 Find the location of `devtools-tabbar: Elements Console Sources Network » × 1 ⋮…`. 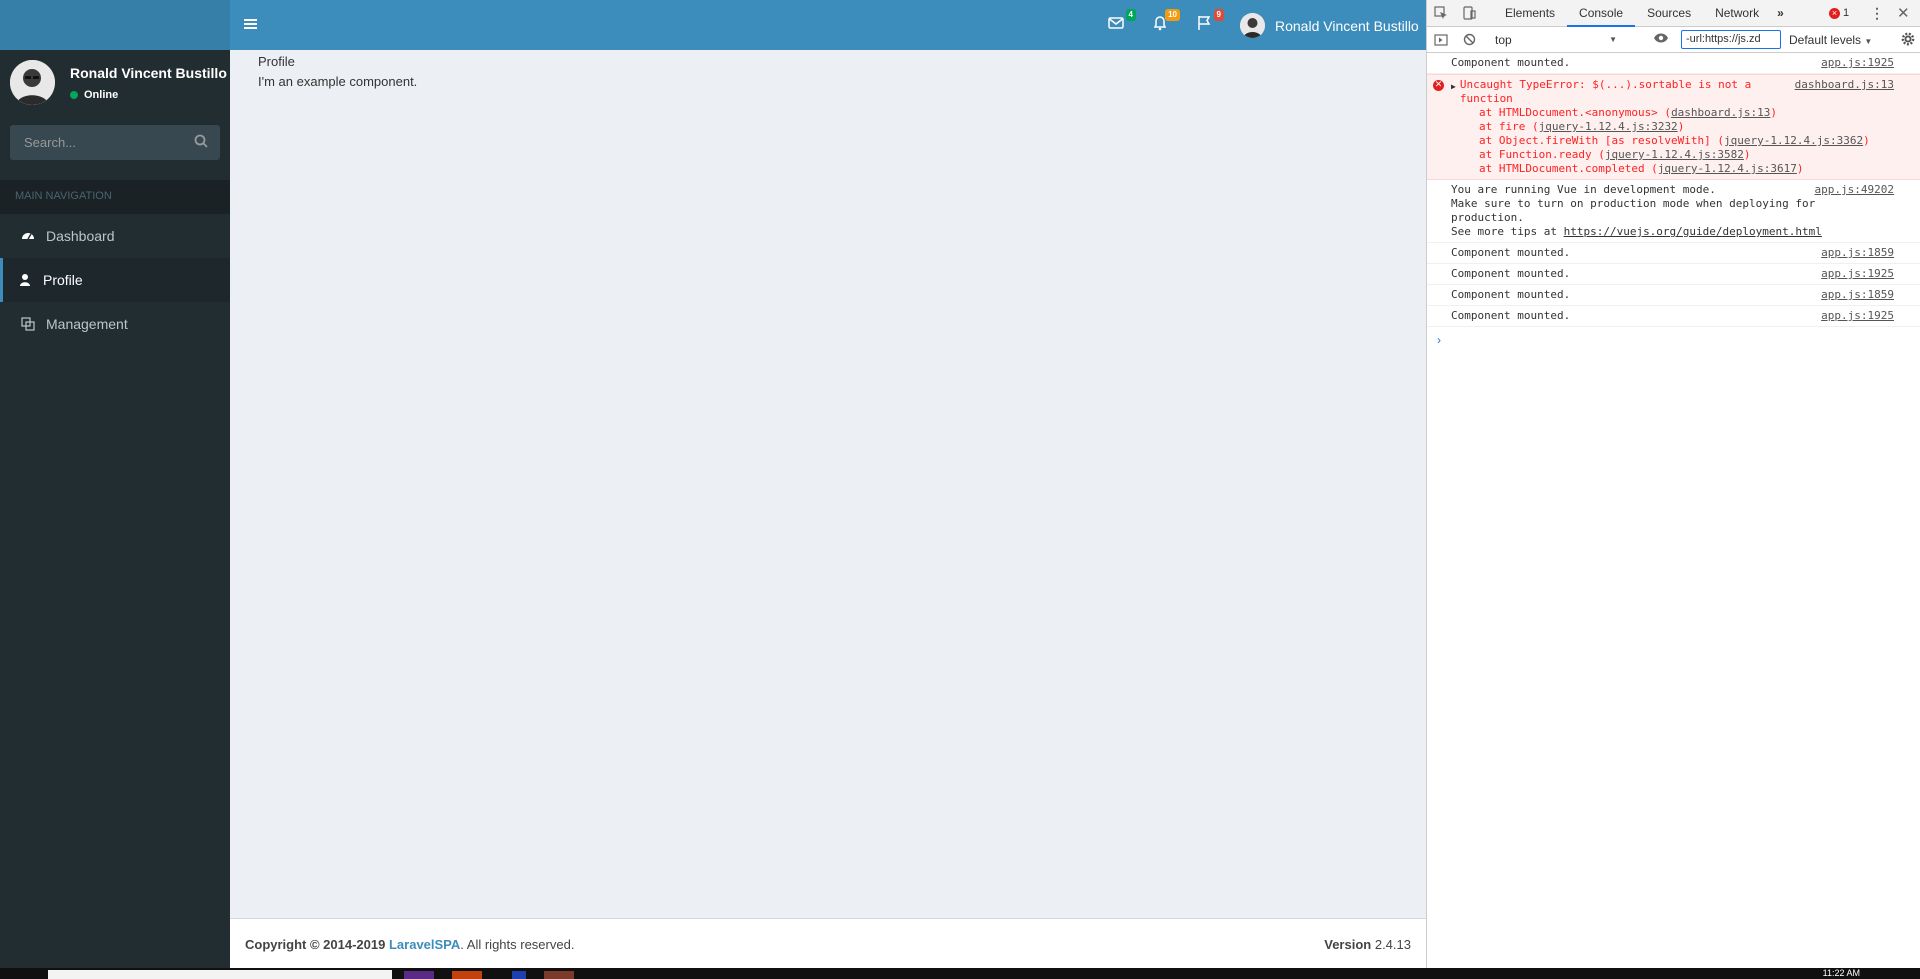

devtools-tabbar: Elements Console Sources Network » × 1 ⋮… is located at coordinates (1673, 13).